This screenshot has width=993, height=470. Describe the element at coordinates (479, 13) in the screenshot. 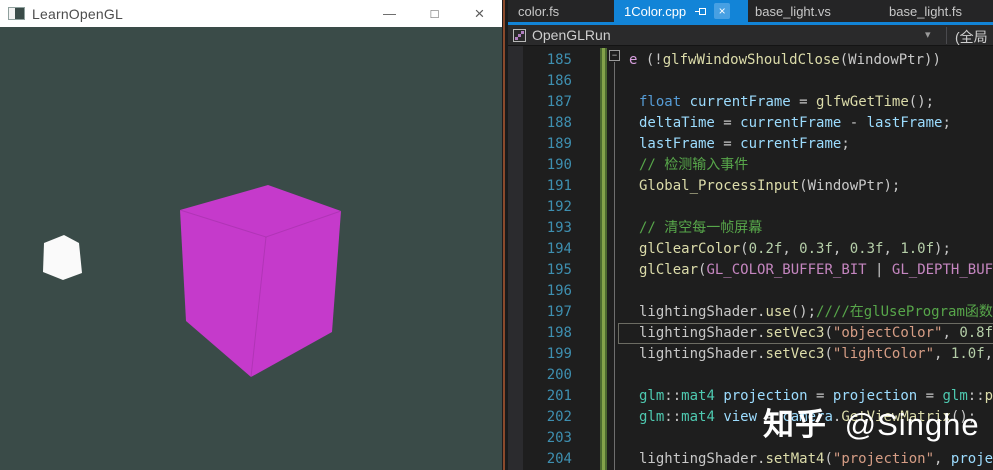

I see `close-button: ×` at that location.